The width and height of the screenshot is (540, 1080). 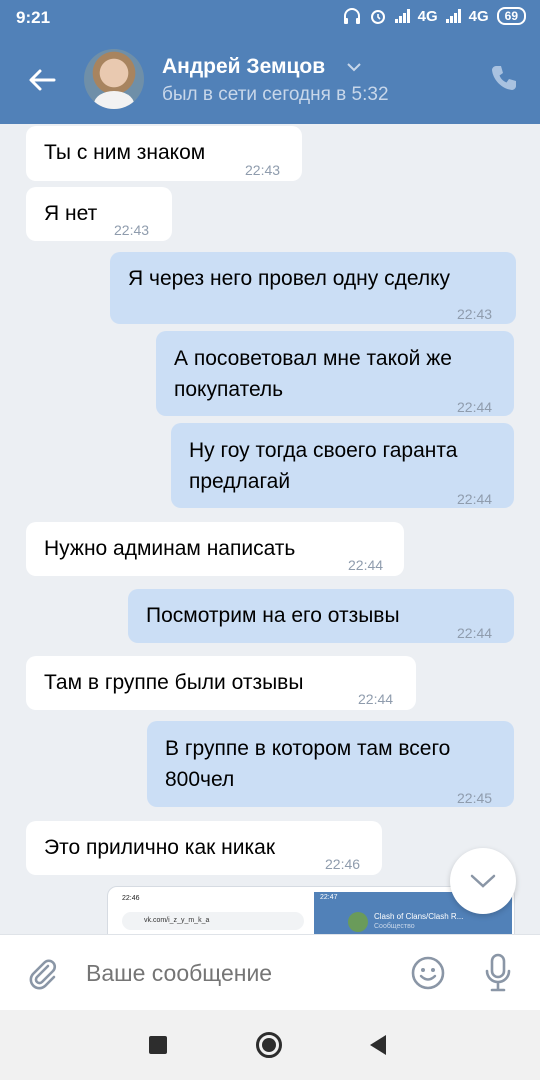 I want to click on network-type-1: 4G, so click(x=427, y=16).